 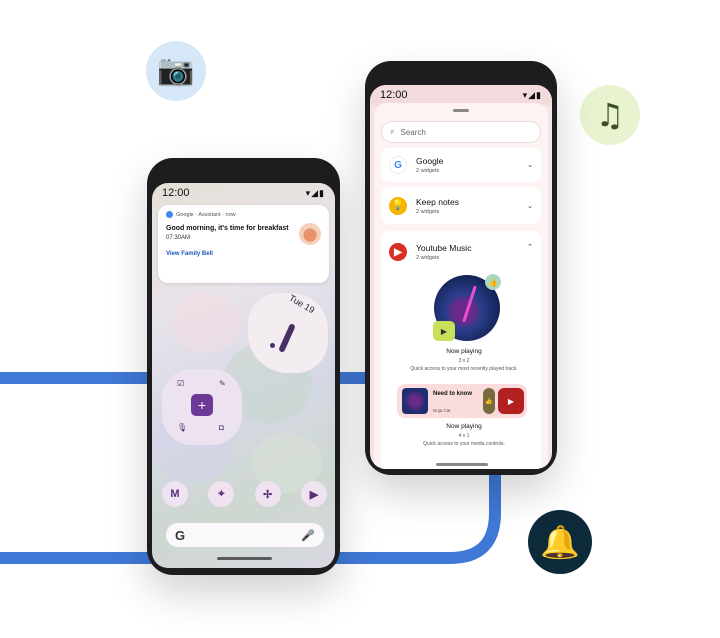 I want to click on maps-icon: ⌖, so click(x=221, y=494).